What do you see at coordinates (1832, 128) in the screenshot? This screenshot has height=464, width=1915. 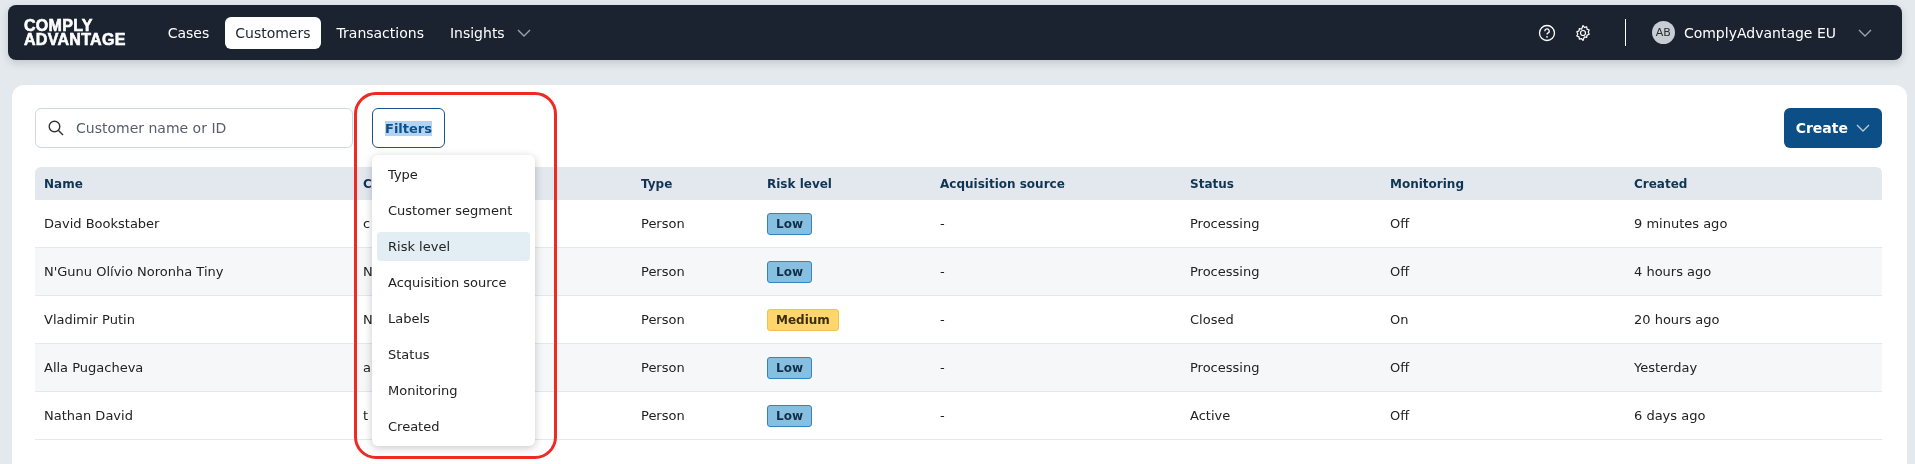 I see `create-button: Create` at bounding box center [1832, 128].